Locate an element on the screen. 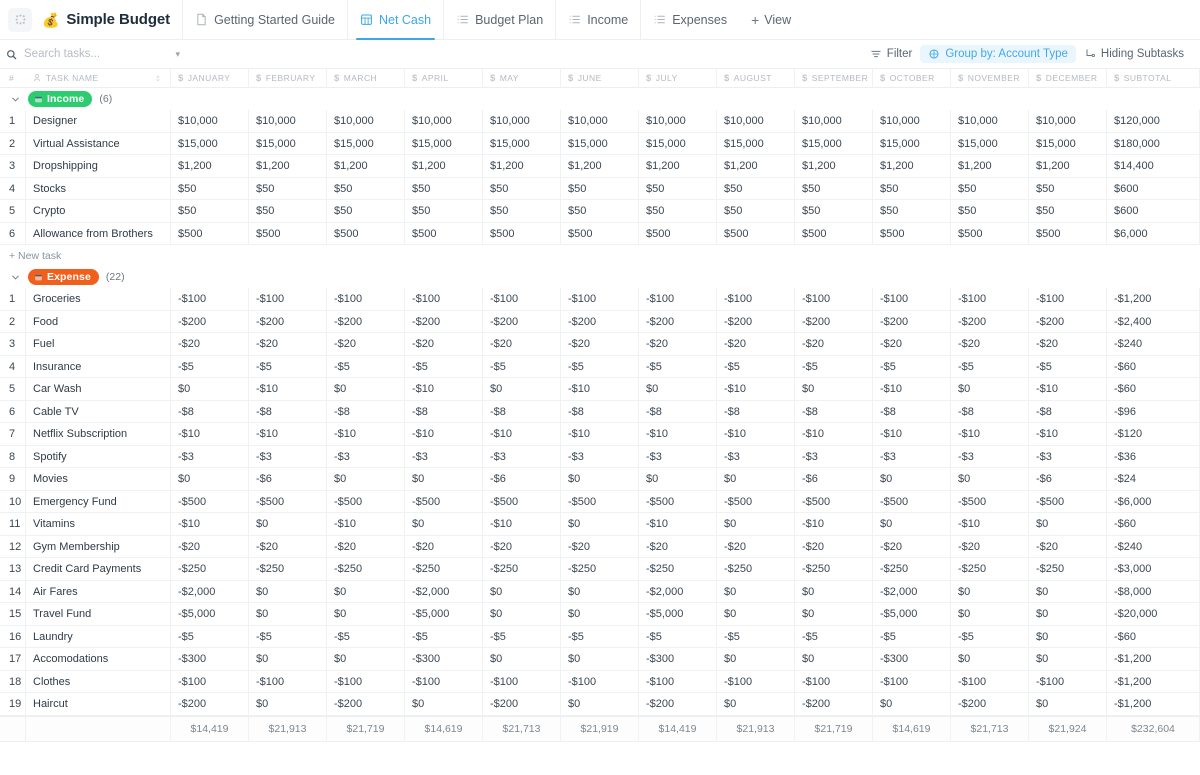  month-cell-march: -$500 is located at coordinates (366, 501).